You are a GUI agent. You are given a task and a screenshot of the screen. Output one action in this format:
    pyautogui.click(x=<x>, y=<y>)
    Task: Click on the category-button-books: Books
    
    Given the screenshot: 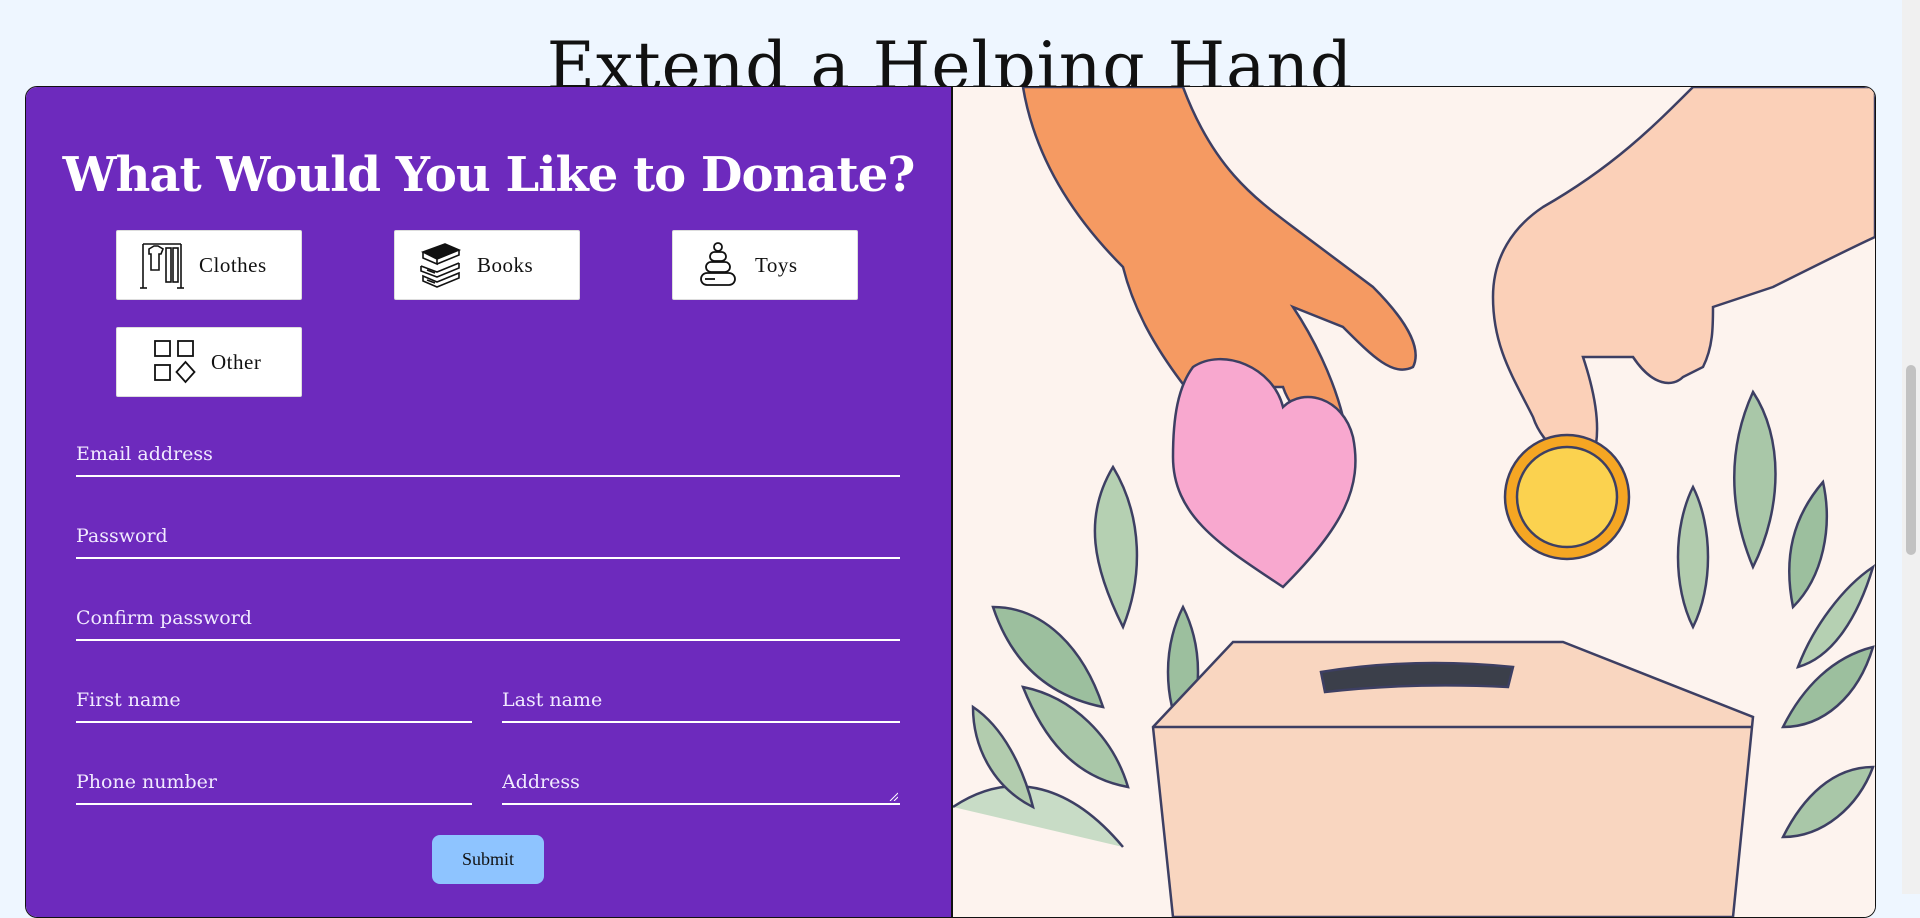 What is the action you would take?
    pyautogui.click(x=487, y=265)
    